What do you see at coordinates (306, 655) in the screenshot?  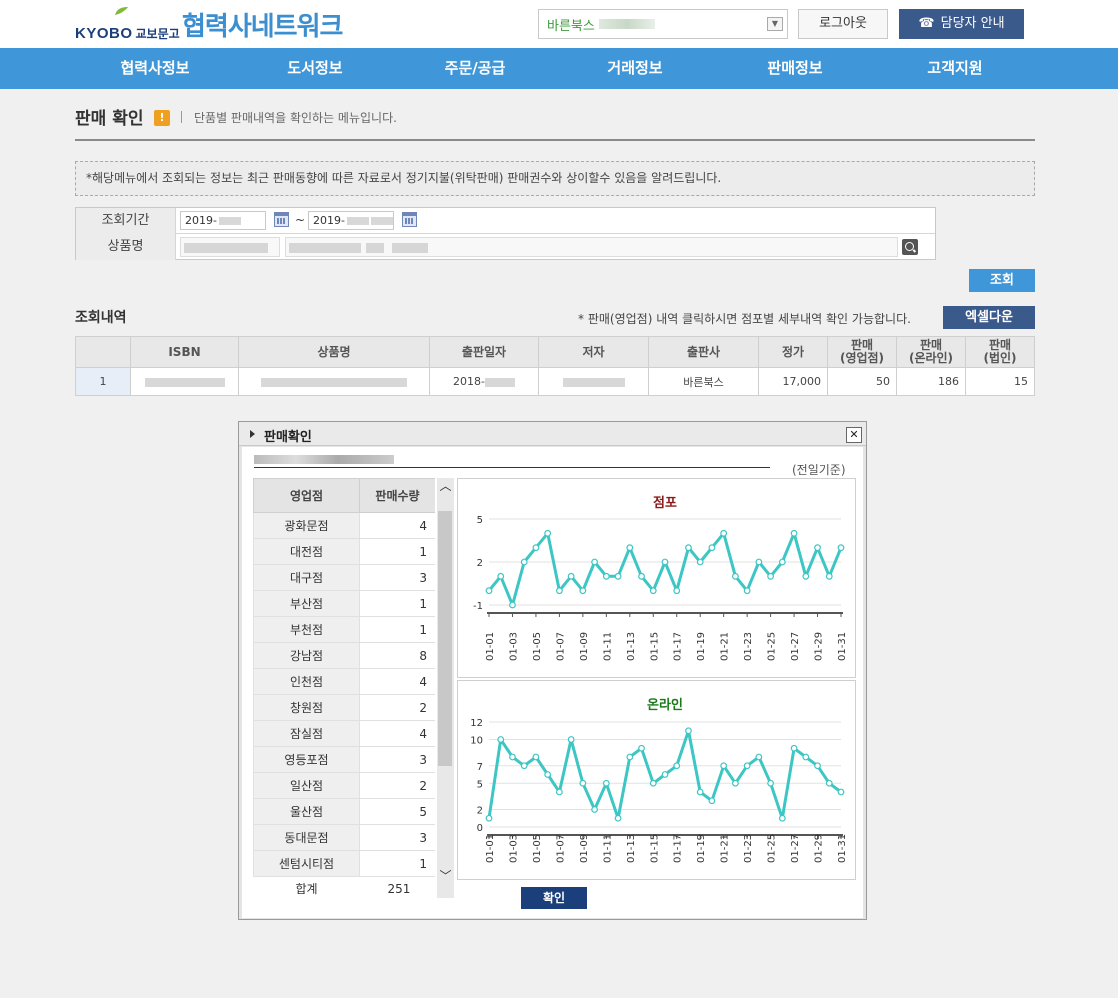 I see `store-name: 강남점` at bounding box center [306, 655].